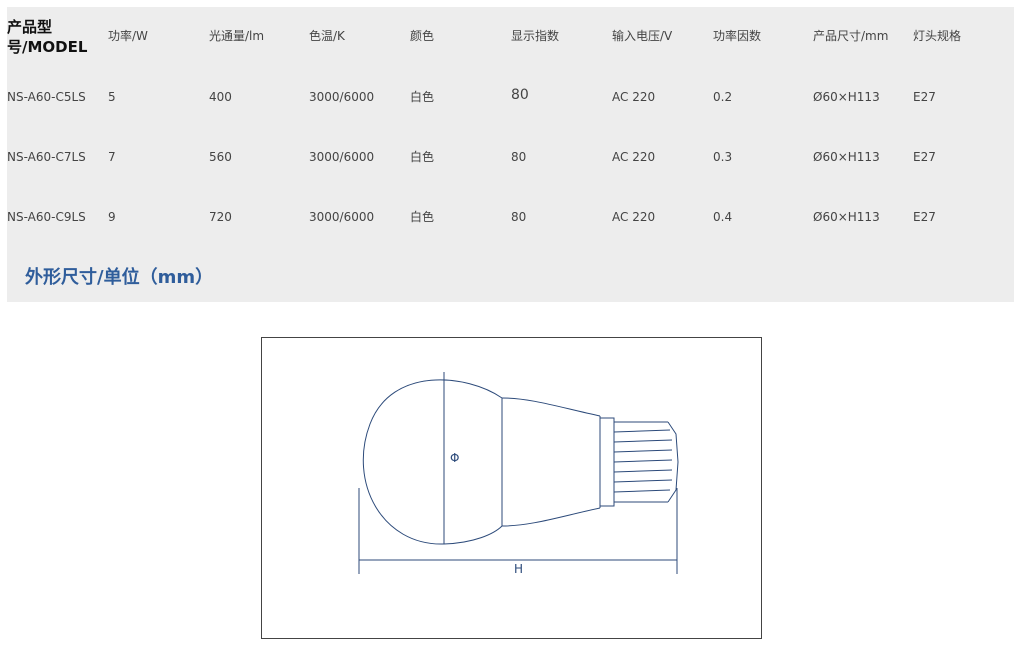 This screenshot has height=654, width=1028. Describe the element at coordinates (642, 36) in the screenshot. I see `header-voltage: 输入电压/V` at that location.